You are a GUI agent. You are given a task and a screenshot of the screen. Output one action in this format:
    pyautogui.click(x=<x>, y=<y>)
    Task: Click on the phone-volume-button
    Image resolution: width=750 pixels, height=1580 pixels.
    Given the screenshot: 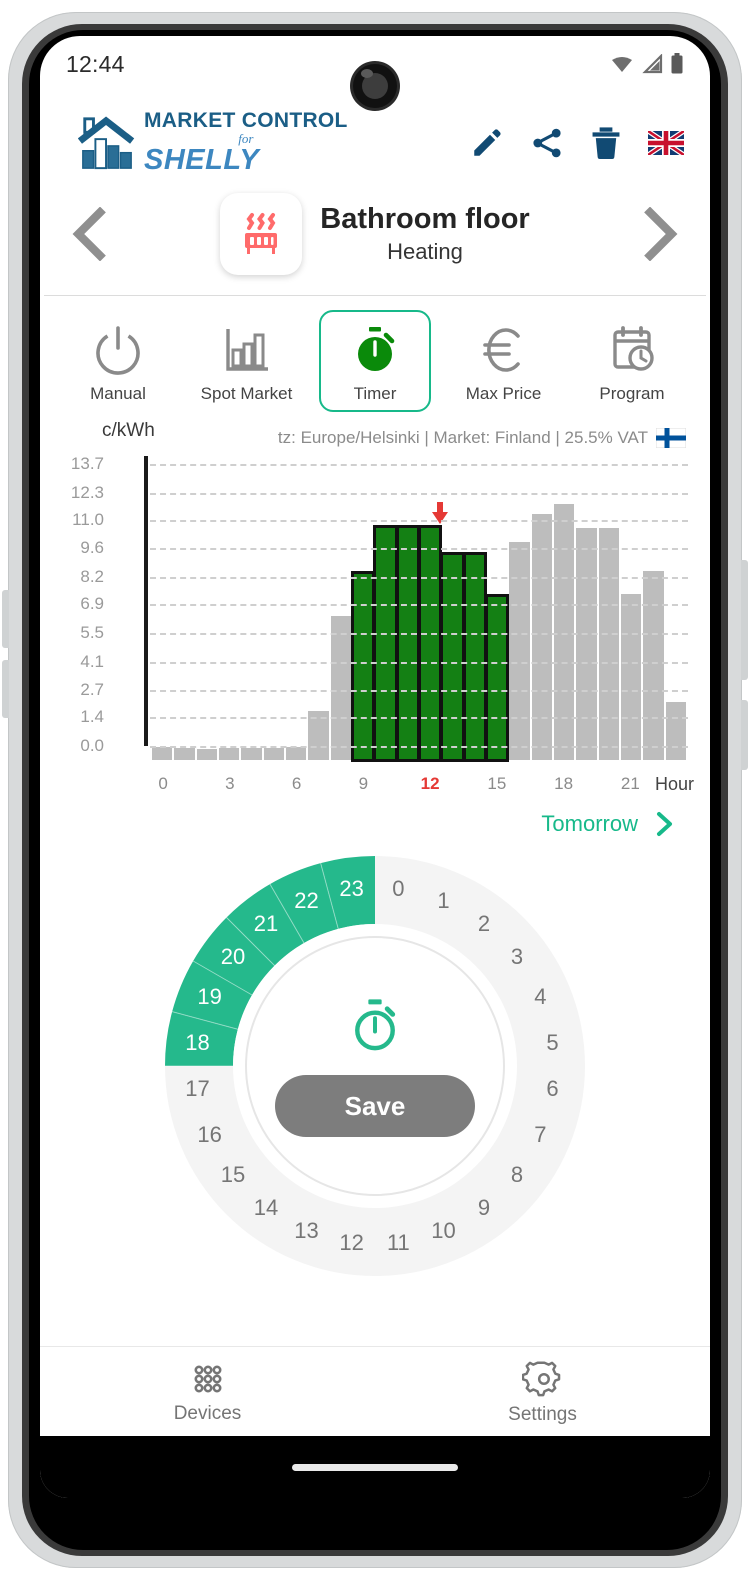 What is the action you would take?
    pyautogui.click(x=744, y=620)
    